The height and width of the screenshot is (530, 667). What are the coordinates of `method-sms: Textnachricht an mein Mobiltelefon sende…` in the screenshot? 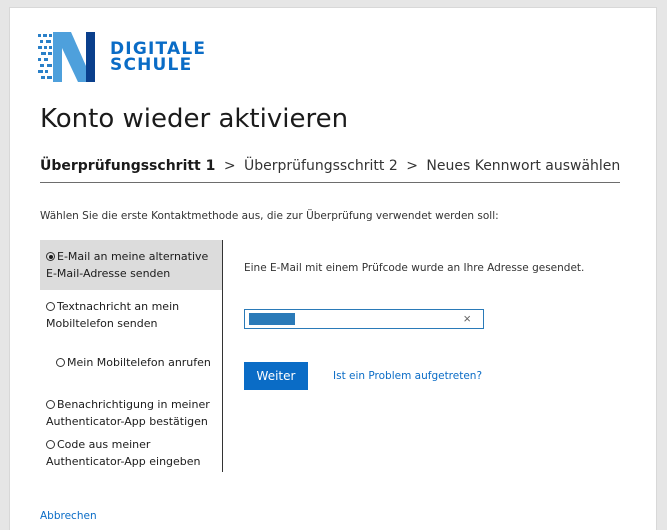 It's located at (134, 315).